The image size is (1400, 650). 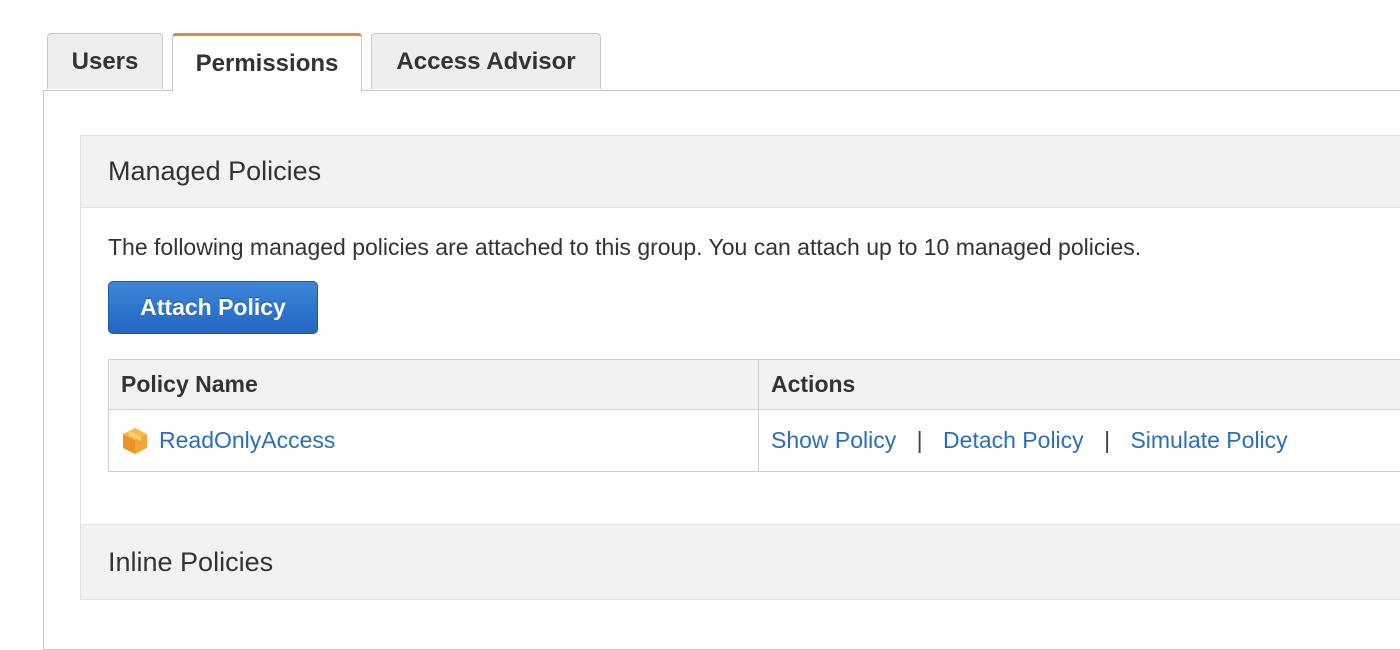 What do you see at coordinates (1079, 385) in the screenshot?
I see `column-header-actions: Actions` at bounding box center [1079, 385].